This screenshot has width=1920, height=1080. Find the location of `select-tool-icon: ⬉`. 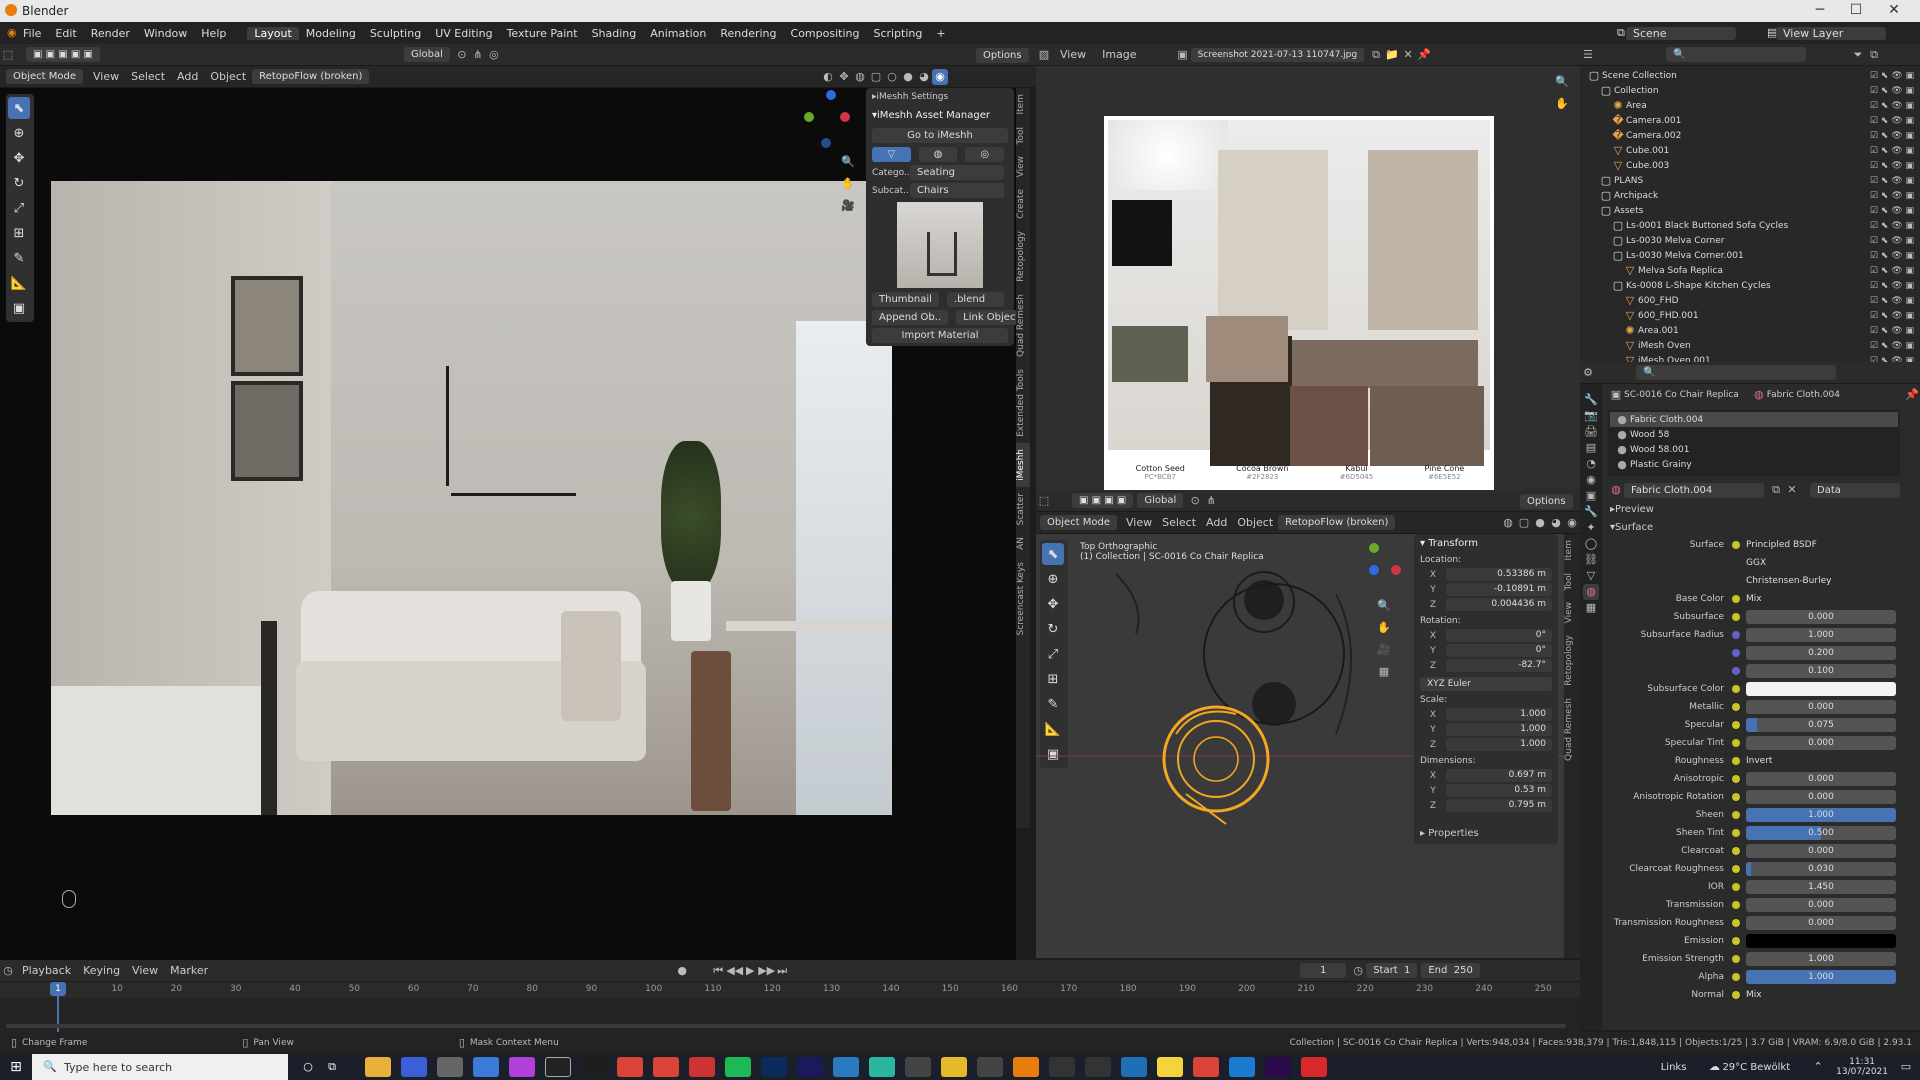

select-tool-icon: ⬉ is located at coordinates (19, 108).